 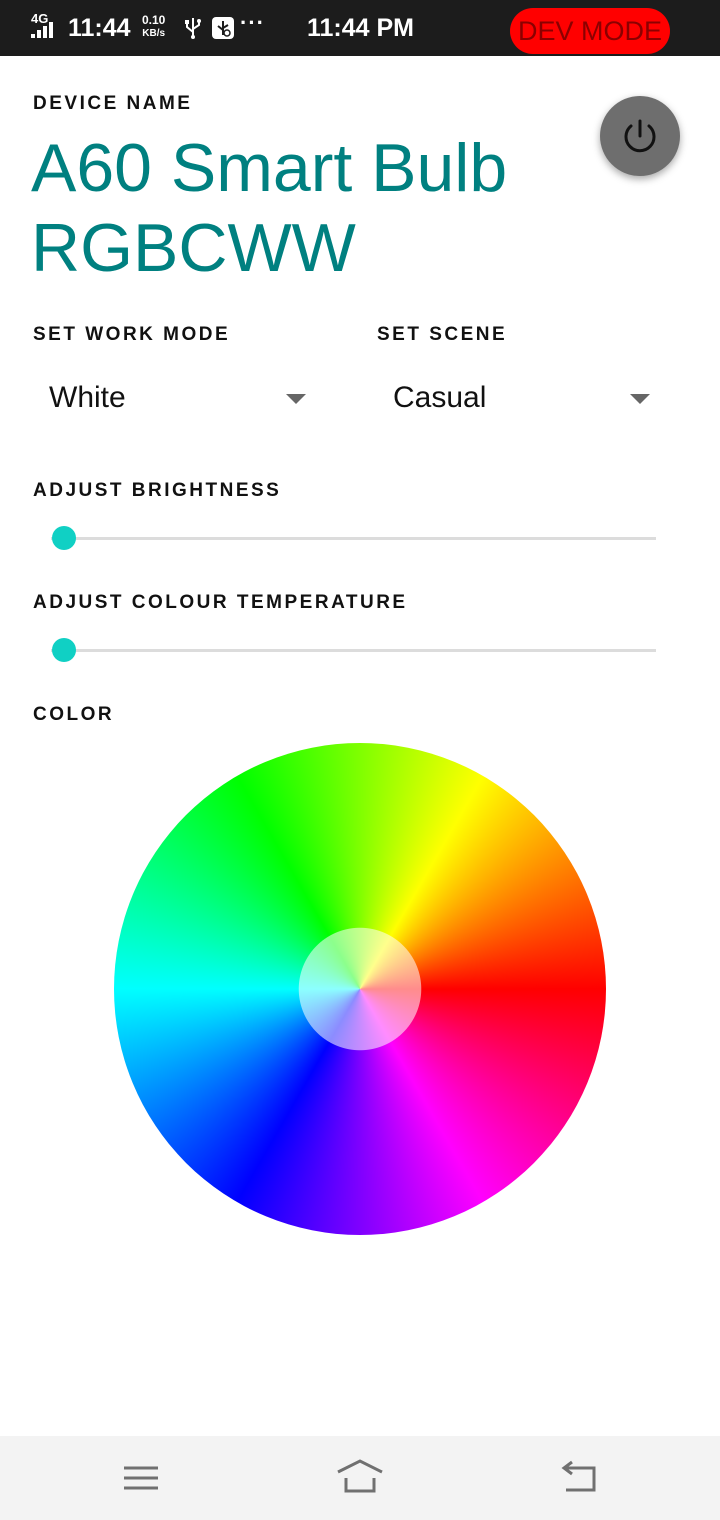 I want to click on device-name: A60 Smart Bulb RGBCWW, so click(x=269, y=208).